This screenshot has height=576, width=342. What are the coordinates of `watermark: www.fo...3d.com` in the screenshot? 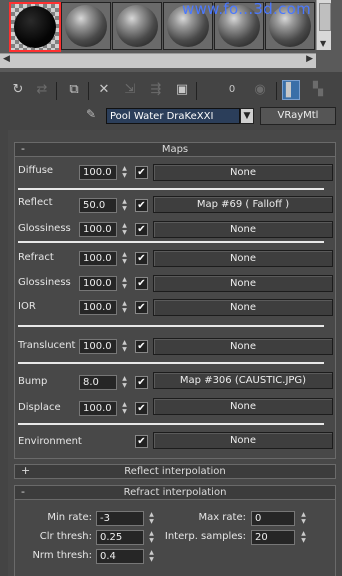 It's located at (247, 9).